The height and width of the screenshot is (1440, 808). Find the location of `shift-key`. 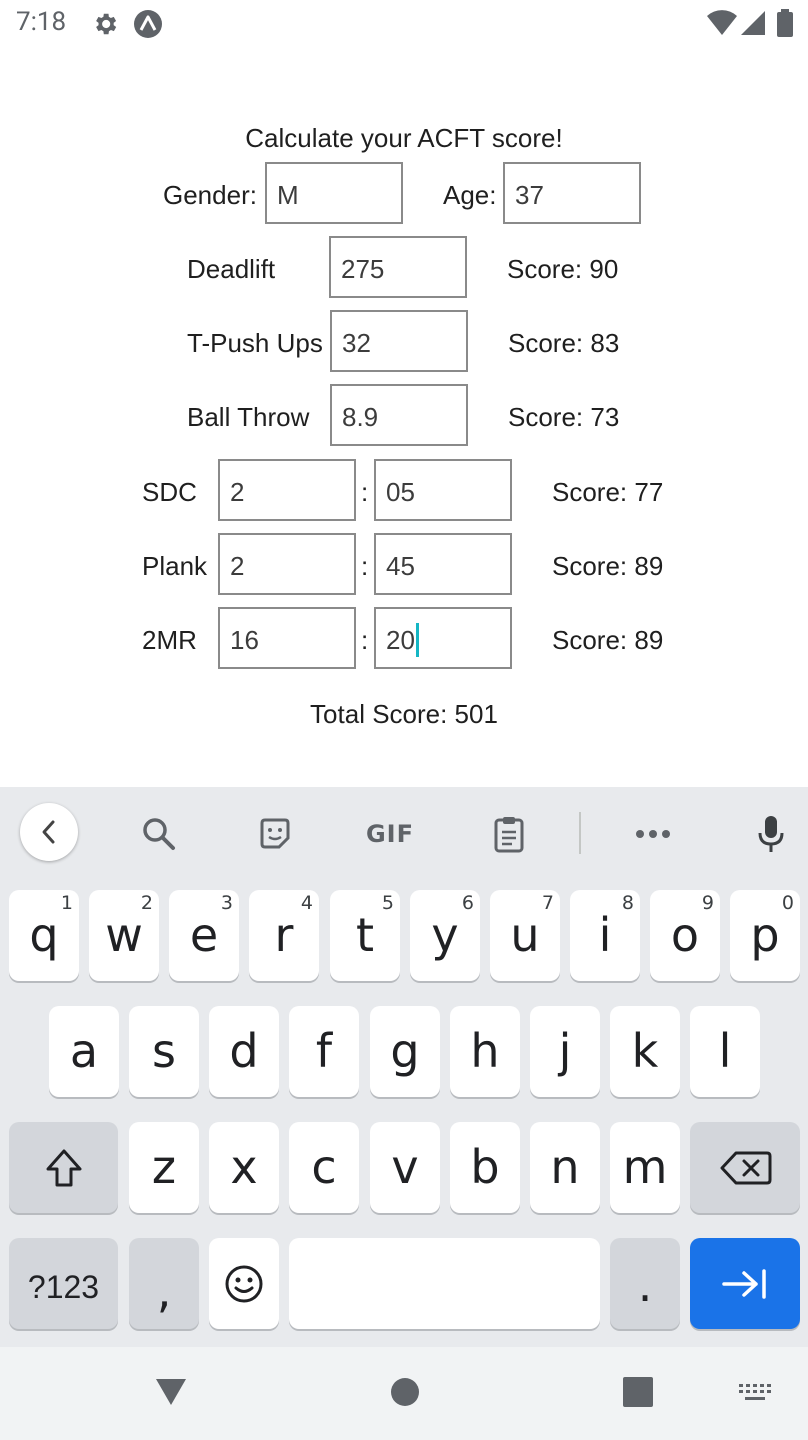

shift-key is located at coordinates (63, 1167).